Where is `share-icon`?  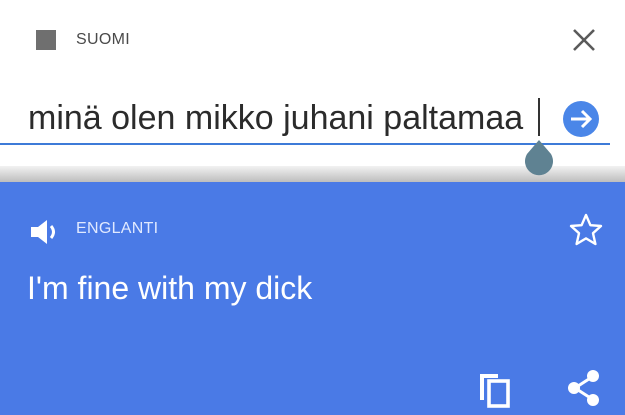 share-icon is located at coordinates (583, 388).